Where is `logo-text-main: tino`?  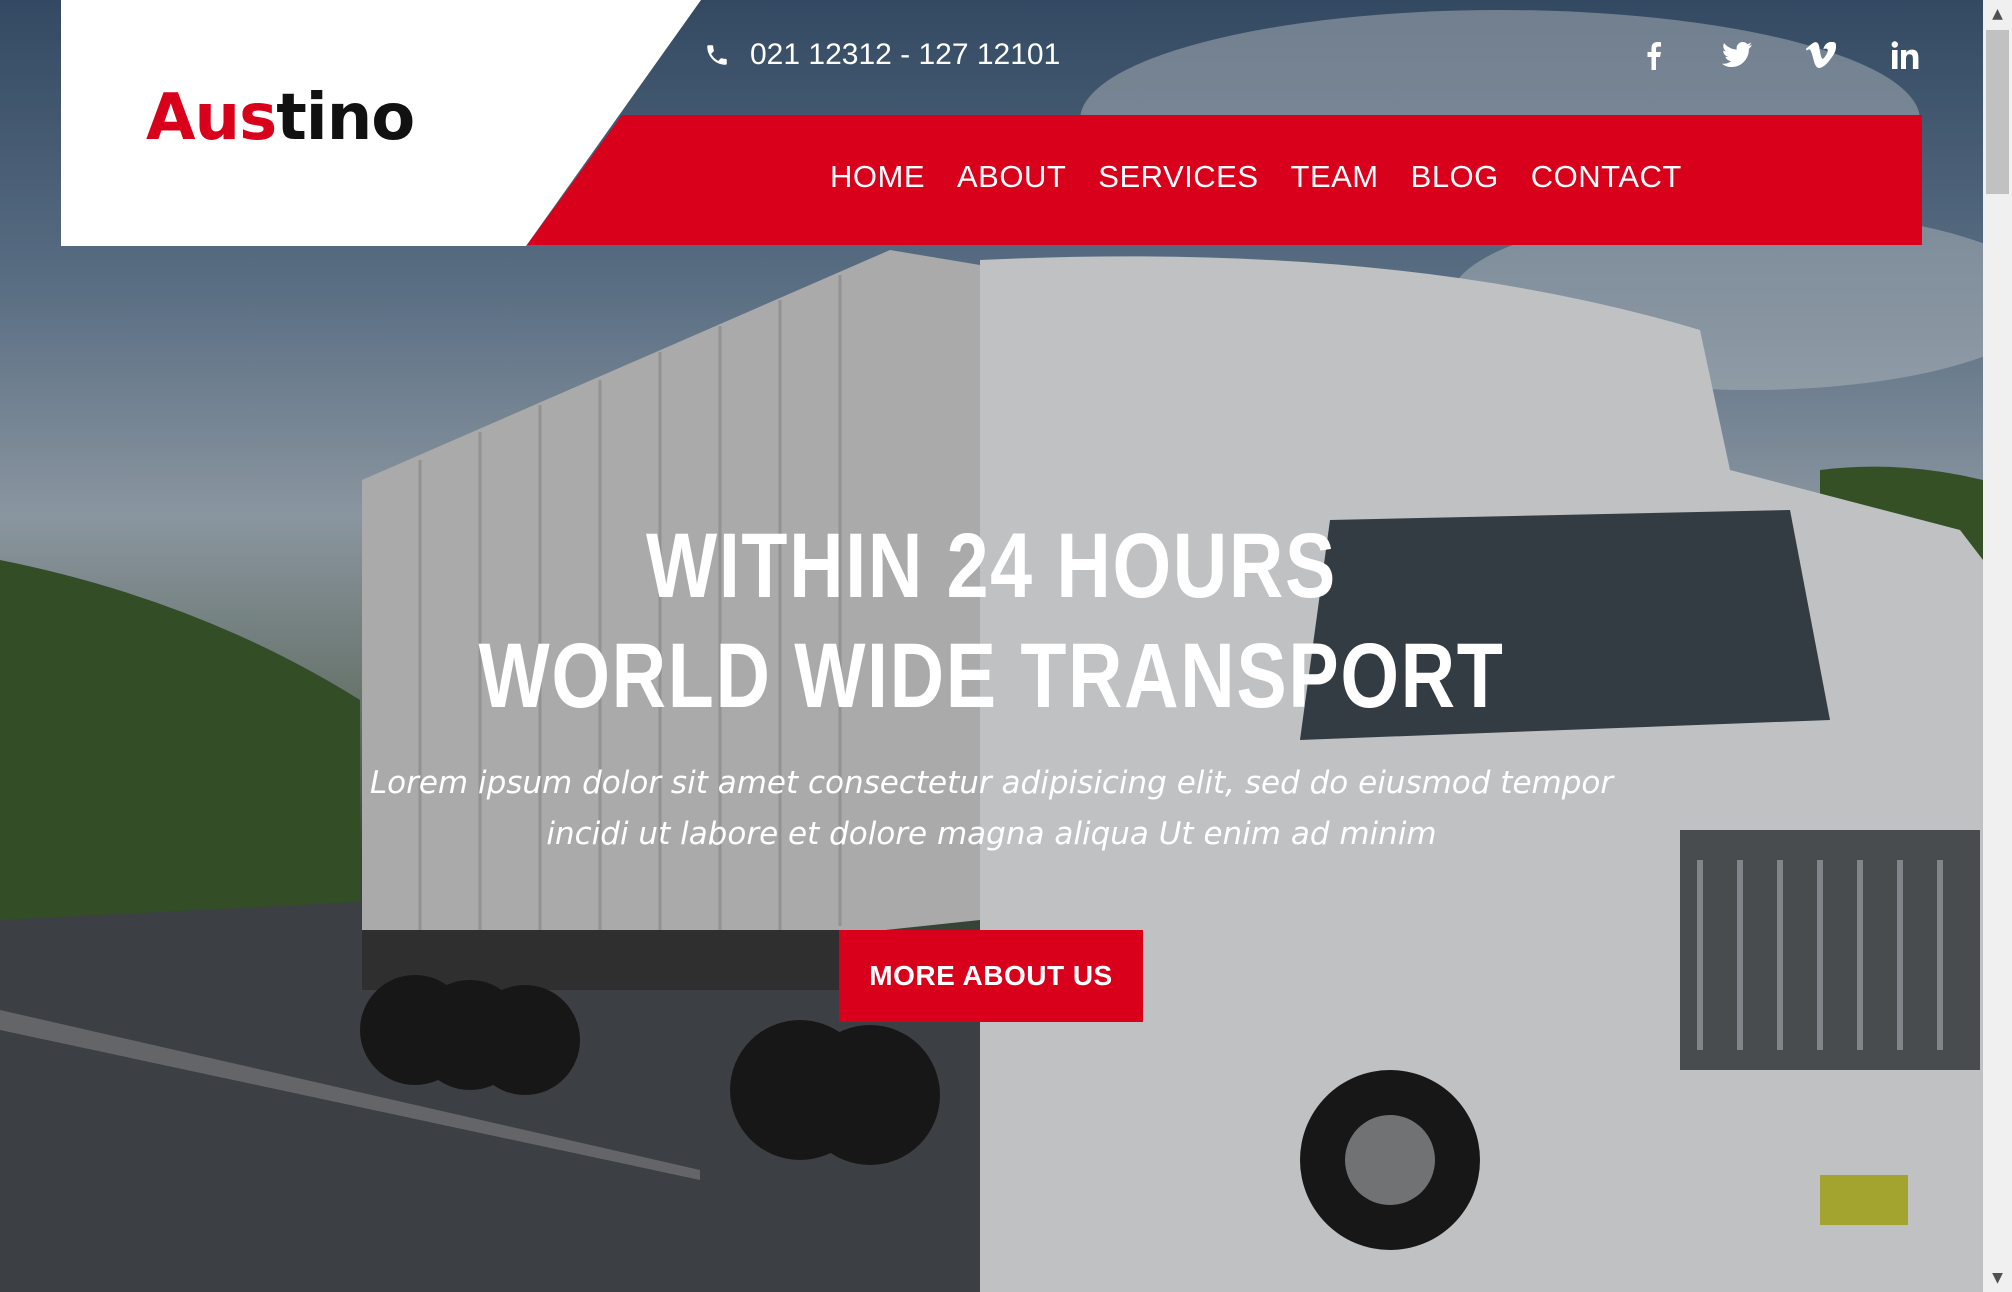 logo-text-main: tino is located at coordinates (345, 118).